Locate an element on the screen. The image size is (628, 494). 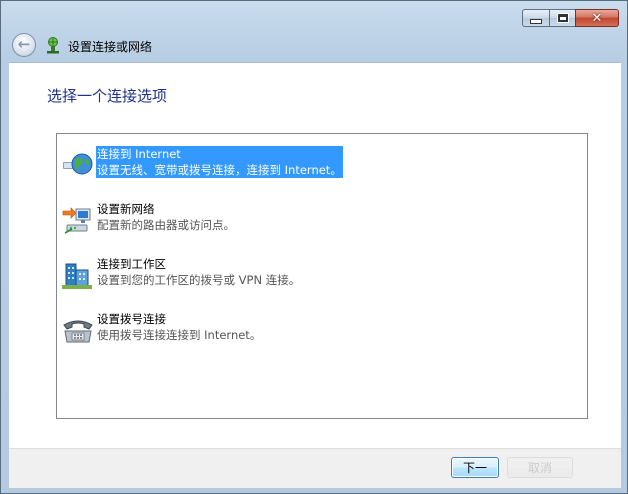
caption-buttons: ✕ is located at coordinates (570, 18).